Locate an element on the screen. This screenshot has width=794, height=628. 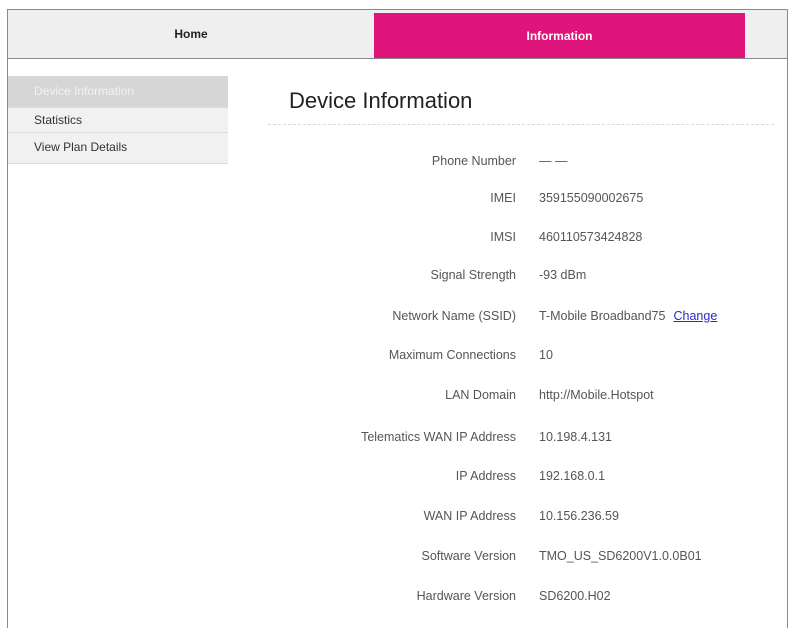
top-navigation: Home Information is located at coordinates (397, 34).